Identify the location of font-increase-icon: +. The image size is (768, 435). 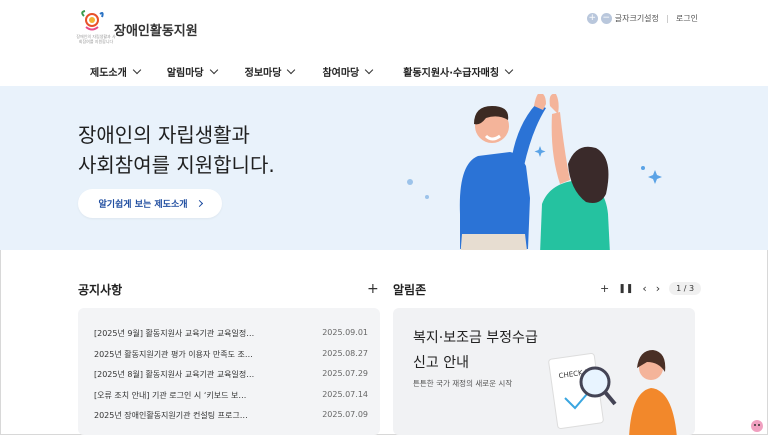
(592, 18).